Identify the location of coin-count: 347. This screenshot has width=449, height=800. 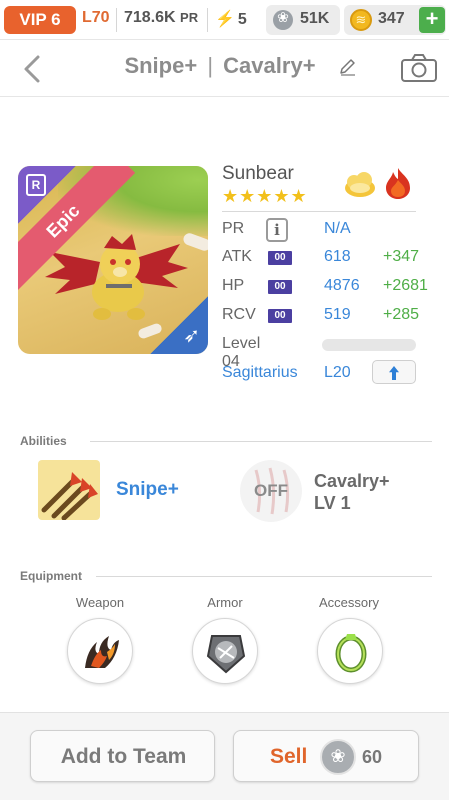
(391, 18).